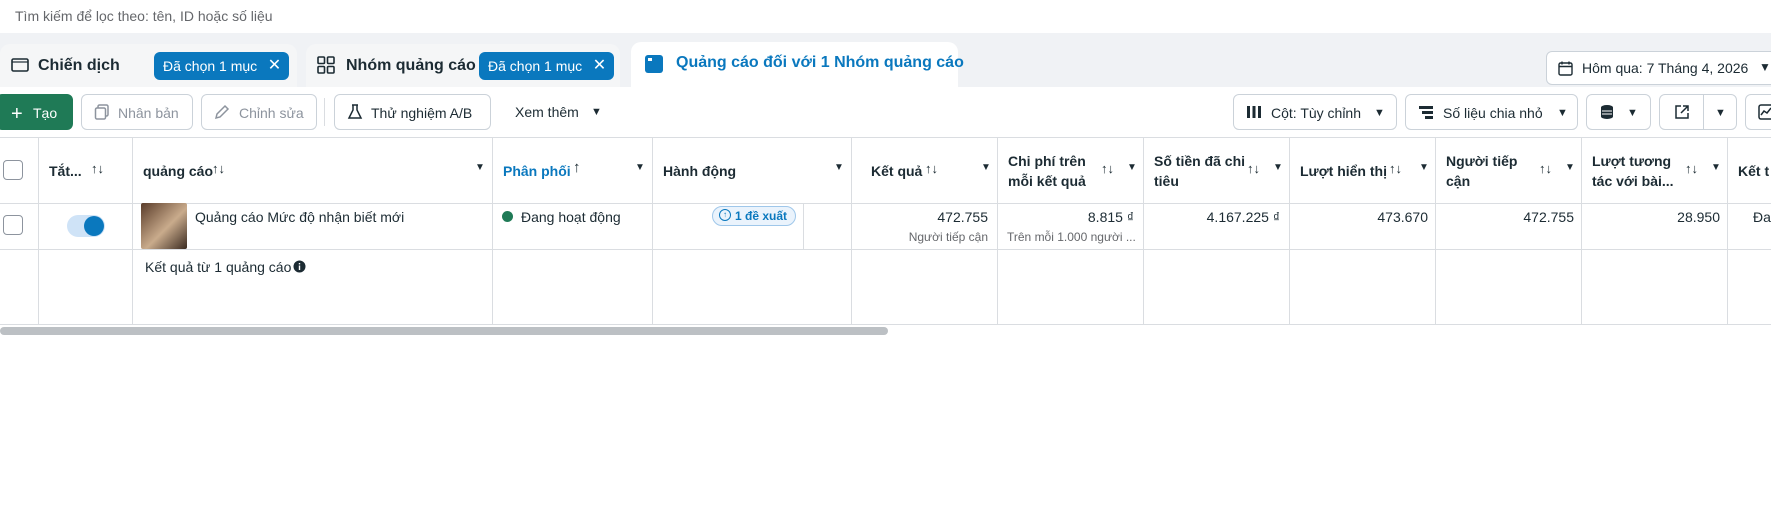 The image size is (1771, 518). Describe the element at coordinates (271, 113) in the screenshot. I see `edit-label: Chỉnh sửa` at that location.